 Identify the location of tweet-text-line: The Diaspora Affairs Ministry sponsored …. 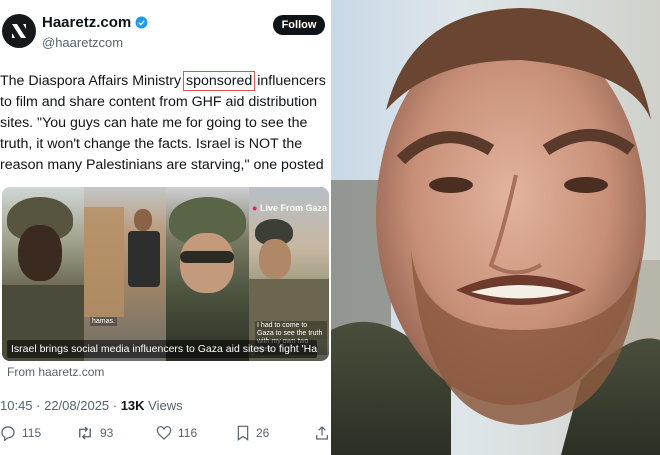
(165, 81).